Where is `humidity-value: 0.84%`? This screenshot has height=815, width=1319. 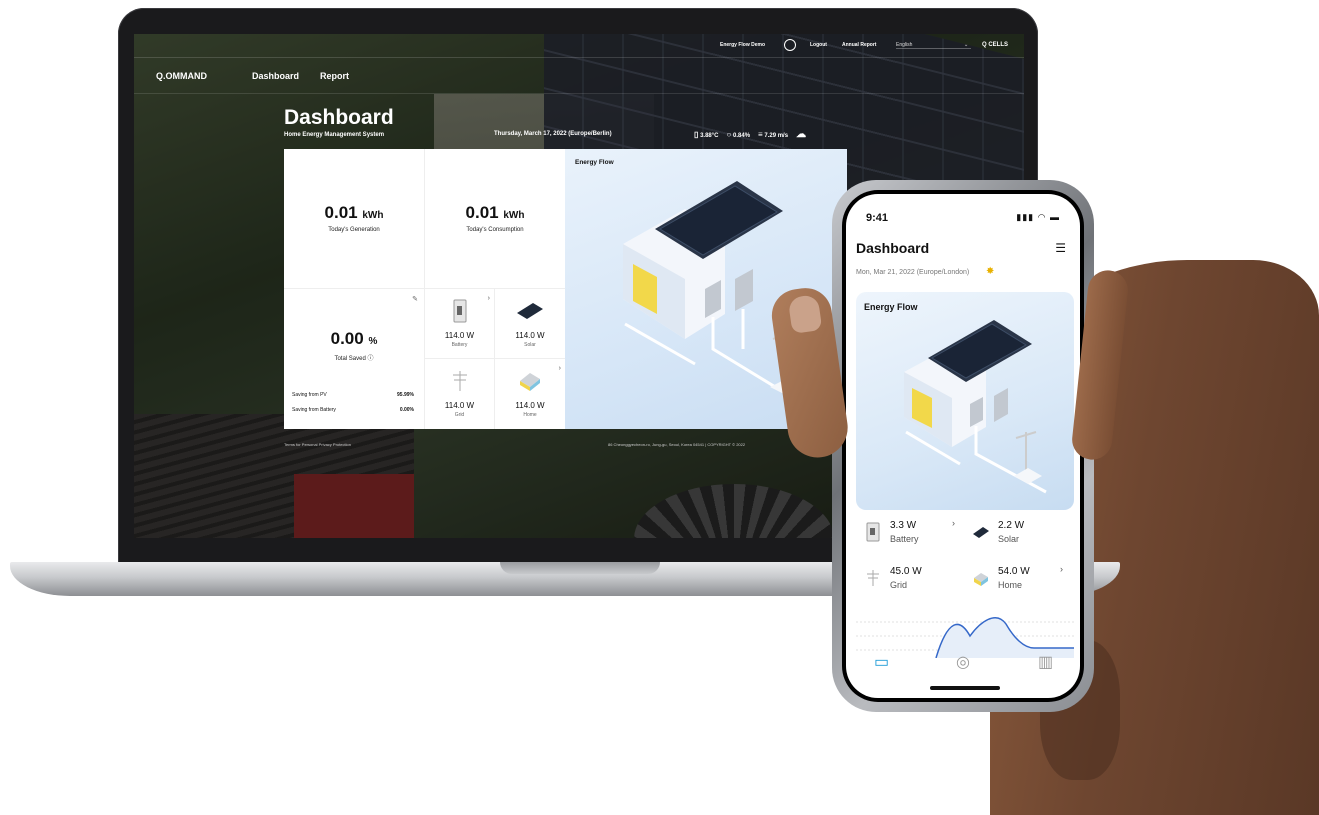
humidity-value: 0.84% is located at coordinates (742, 136).